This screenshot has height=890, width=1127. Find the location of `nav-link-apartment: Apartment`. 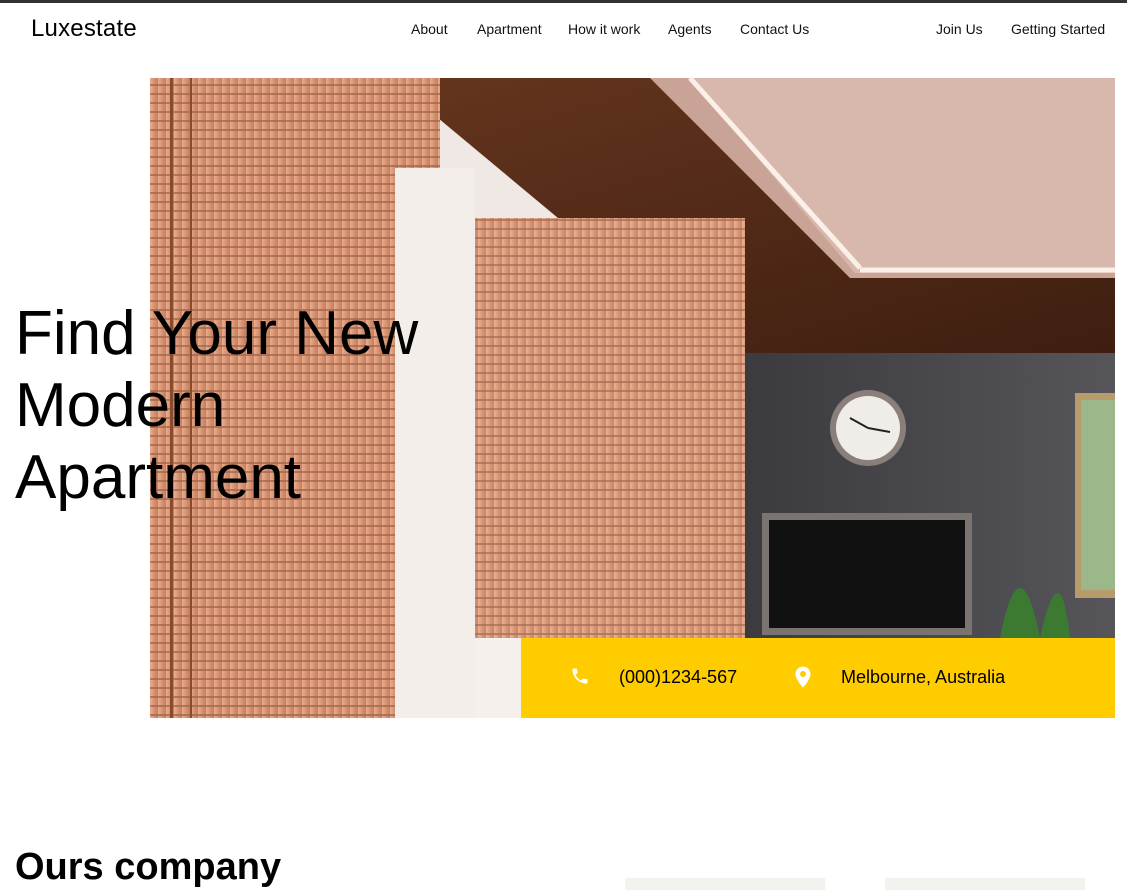

nav-link-apartment: Apartment is located at coordinates (509, 29).